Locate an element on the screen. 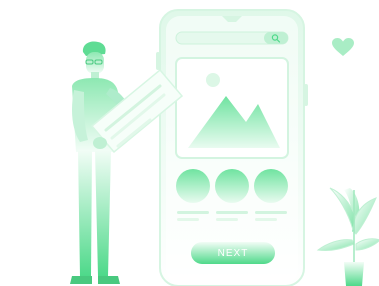 Image resolution: width=379 pixels, height=286 pixels. thumbnail-row is located at coordinates (232, 186).